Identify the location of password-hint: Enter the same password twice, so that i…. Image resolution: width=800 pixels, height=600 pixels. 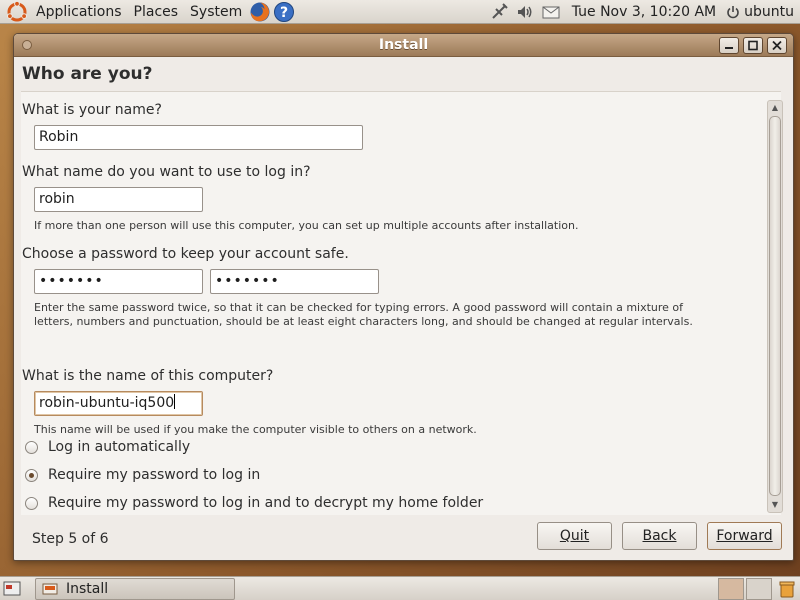
(363, 314).